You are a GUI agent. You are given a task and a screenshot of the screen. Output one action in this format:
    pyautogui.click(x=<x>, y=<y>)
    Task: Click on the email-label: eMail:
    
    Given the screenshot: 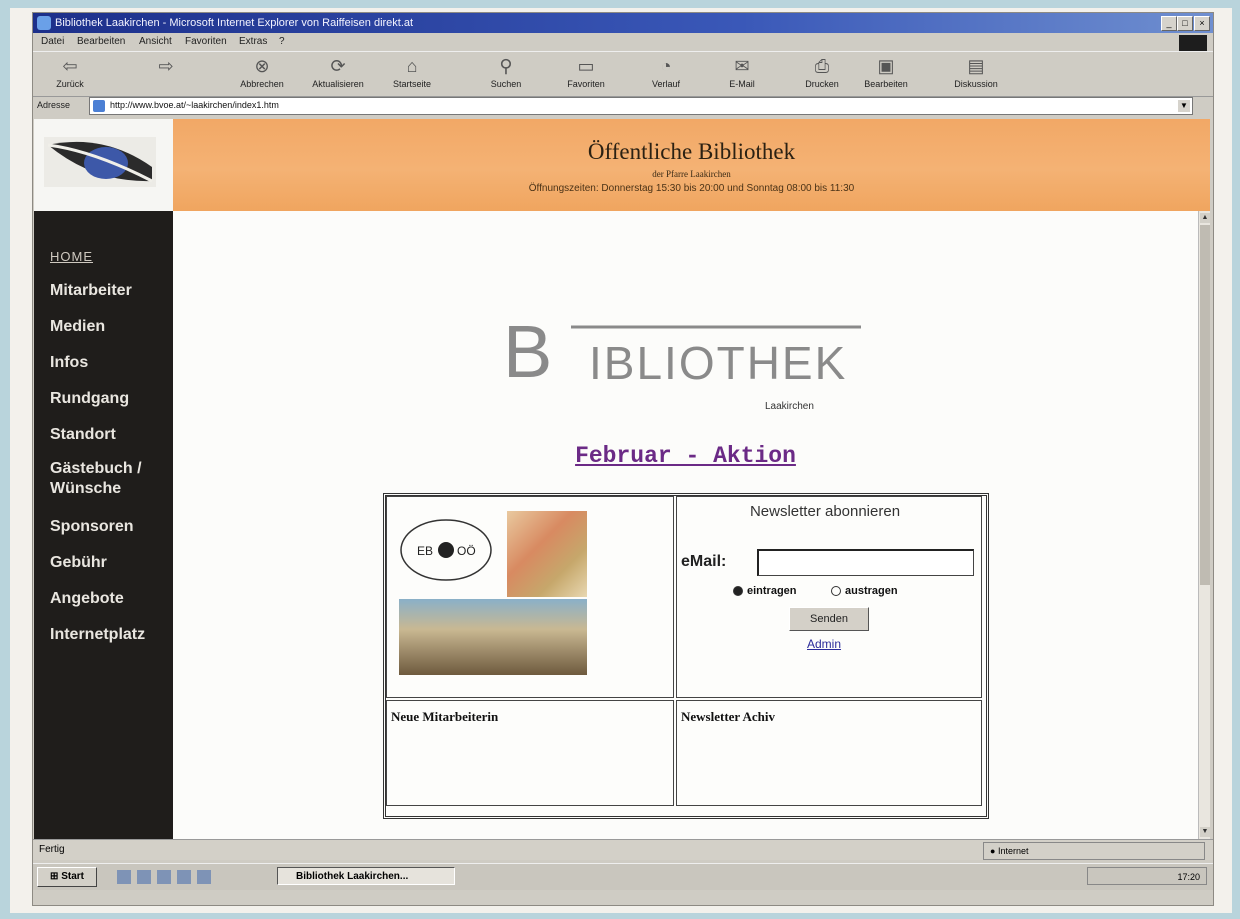 What is the action you would take?
    pyautogui.click(x=704, y=561)
    